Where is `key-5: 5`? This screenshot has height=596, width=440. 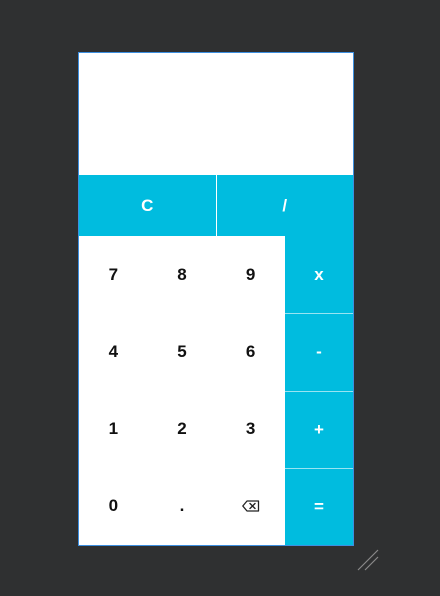 key-5: 5 is located at coordinates (182, 351).